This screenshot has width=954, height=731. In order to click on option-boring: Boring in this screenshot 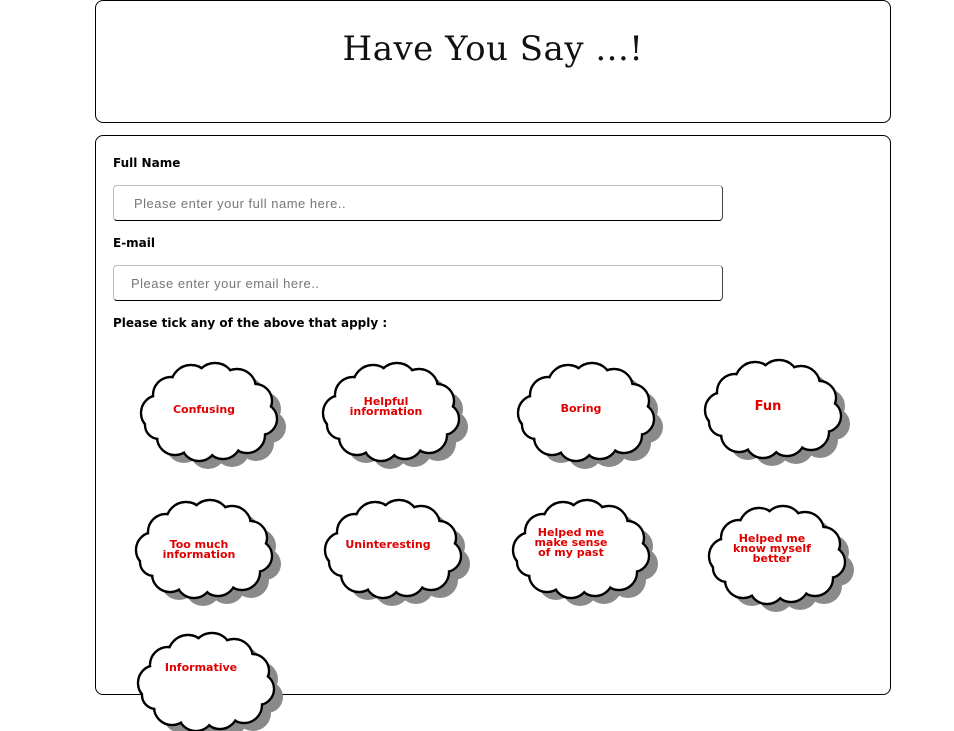, I will do `click(586, 415)`.